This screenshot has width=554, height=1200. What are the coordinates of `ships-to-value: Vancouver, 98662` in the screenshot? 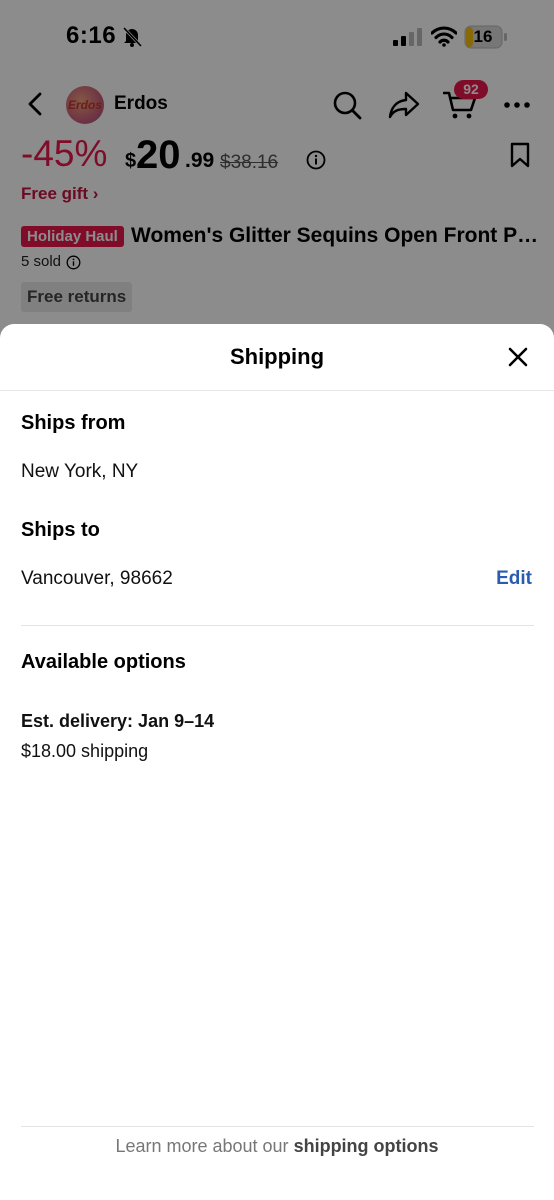 It's located at (97, 578).